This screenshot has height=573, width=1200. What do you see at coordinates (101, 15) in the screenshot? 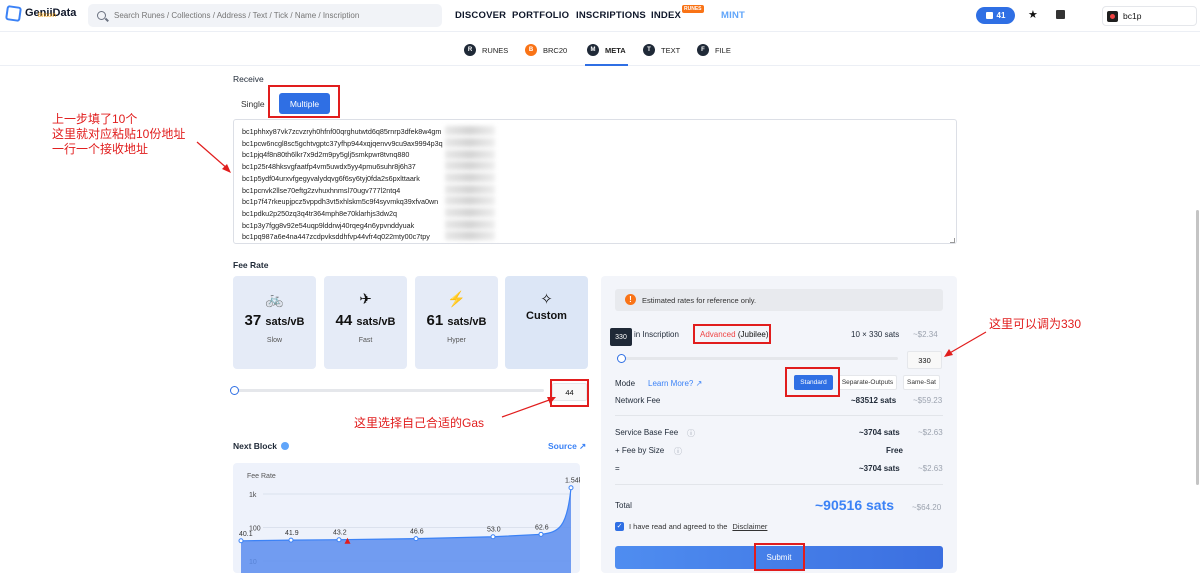
I see `search-icon` at bounding box center [101, 15].